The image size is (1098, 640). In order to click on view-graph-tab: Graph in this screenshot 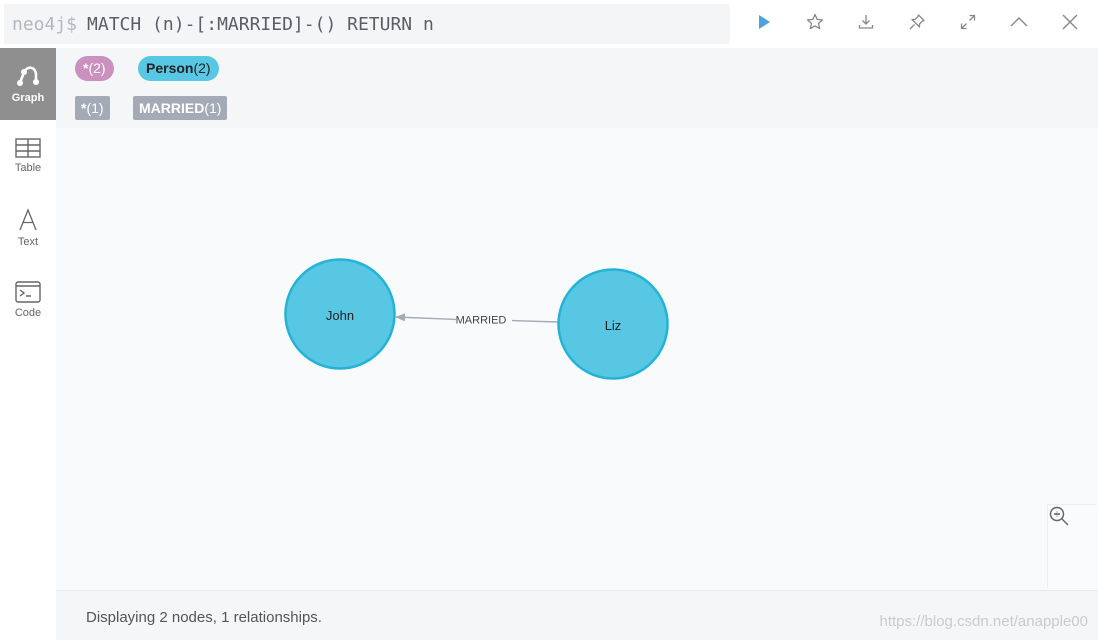, I will do `click(28, 84)`.